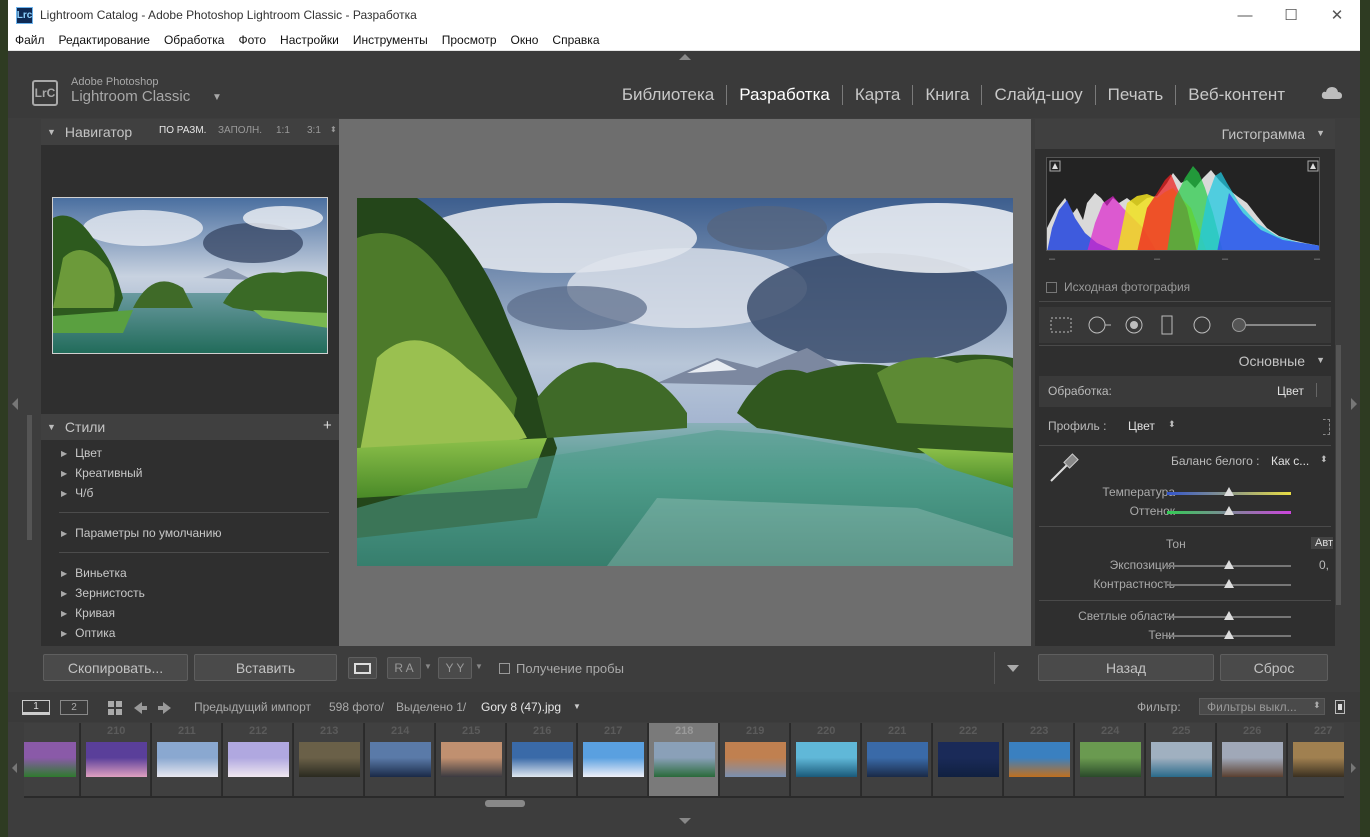 The height and width of the screenshot is (837, 1370). What do you see at coordinates (1252, 759) in the screenshot?
I see `filmstrip-thumbnail: 226` at bounding box center [1252, 759].